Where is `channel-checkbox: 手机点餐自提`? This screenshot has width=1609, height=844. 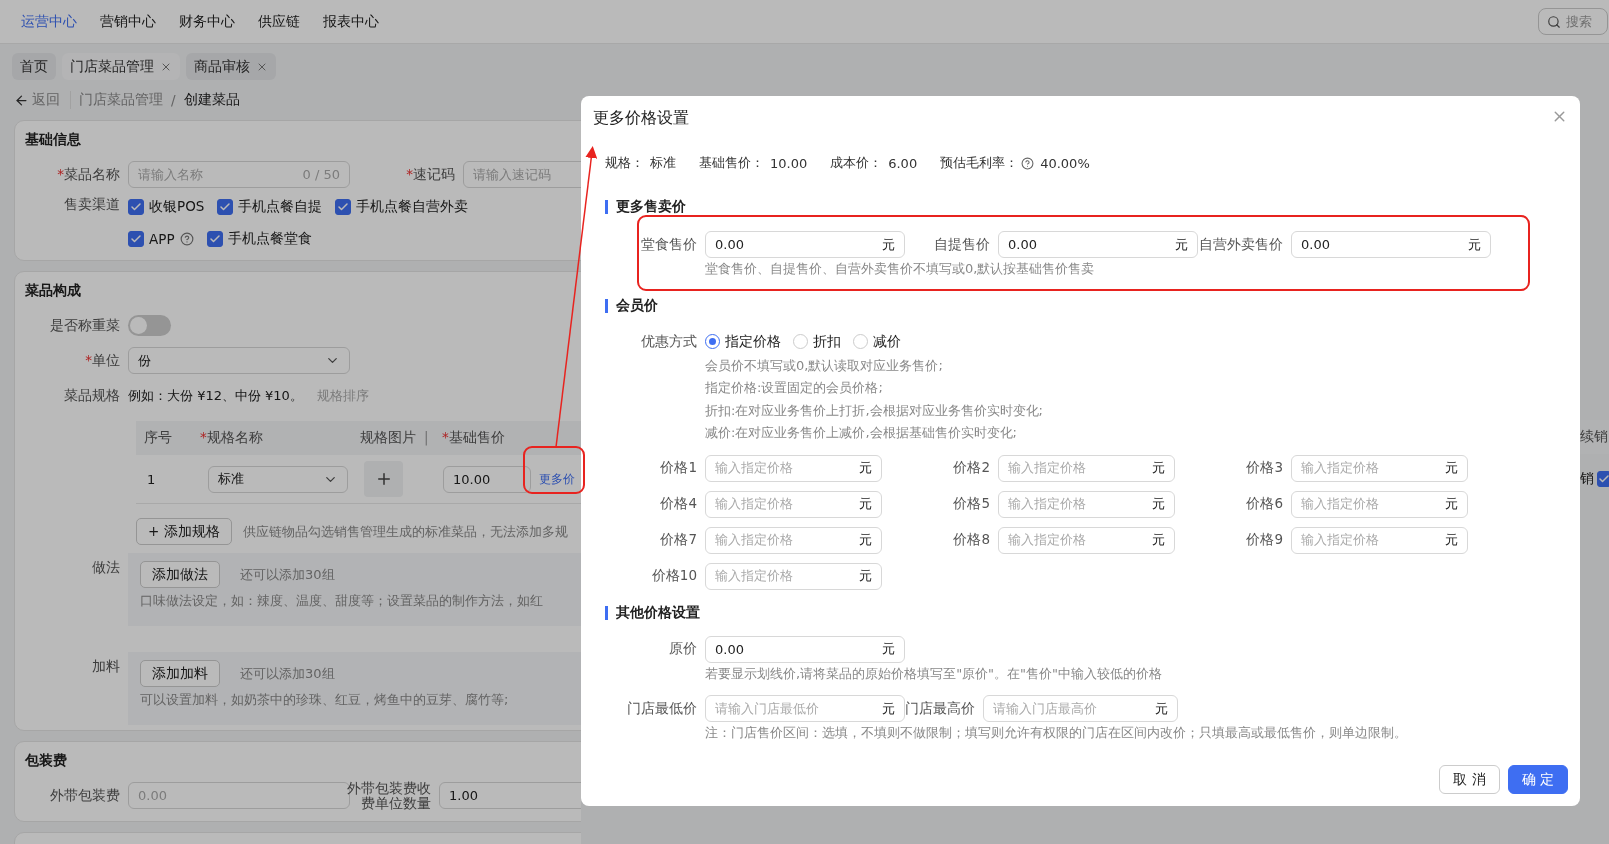
channel-checkbox: 手机点餐自提 is located at coordinates (270, 207).